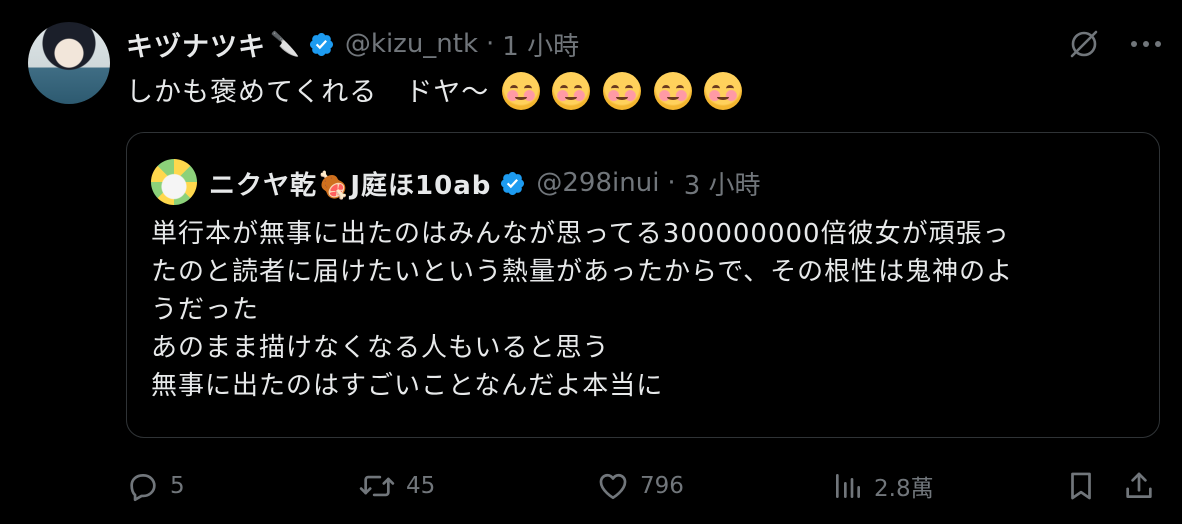 The width and height of the screenshot is (1182, 524). Describe the element at coordinates (285, 44) in the screenshot. I see `knife-emoji: 🔪` at that location.